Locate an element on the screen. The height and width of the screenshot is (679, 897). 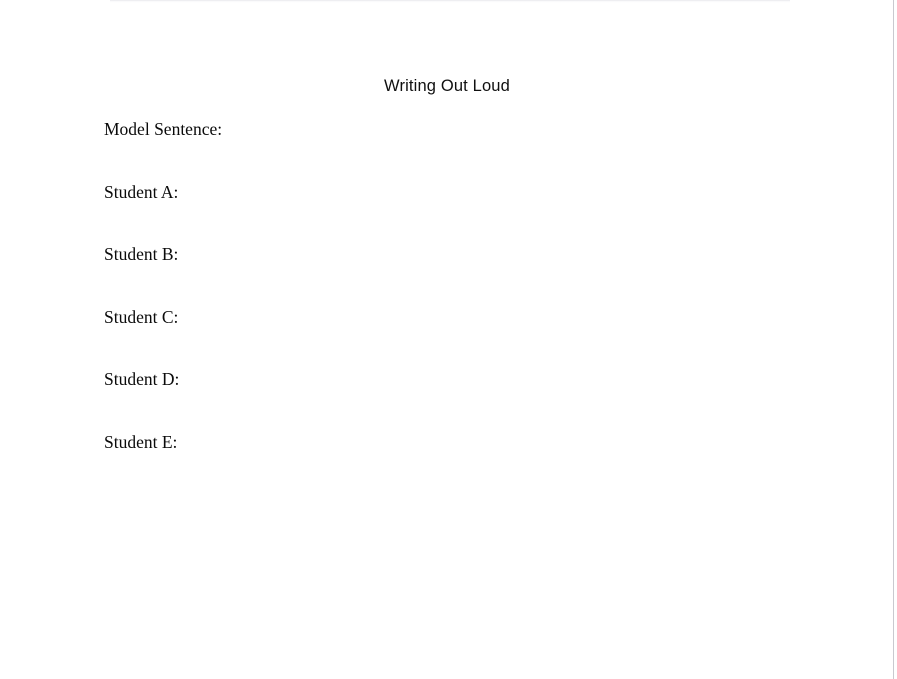
prompt-line-student-a: Student A: is located at coordinates (141, 191).